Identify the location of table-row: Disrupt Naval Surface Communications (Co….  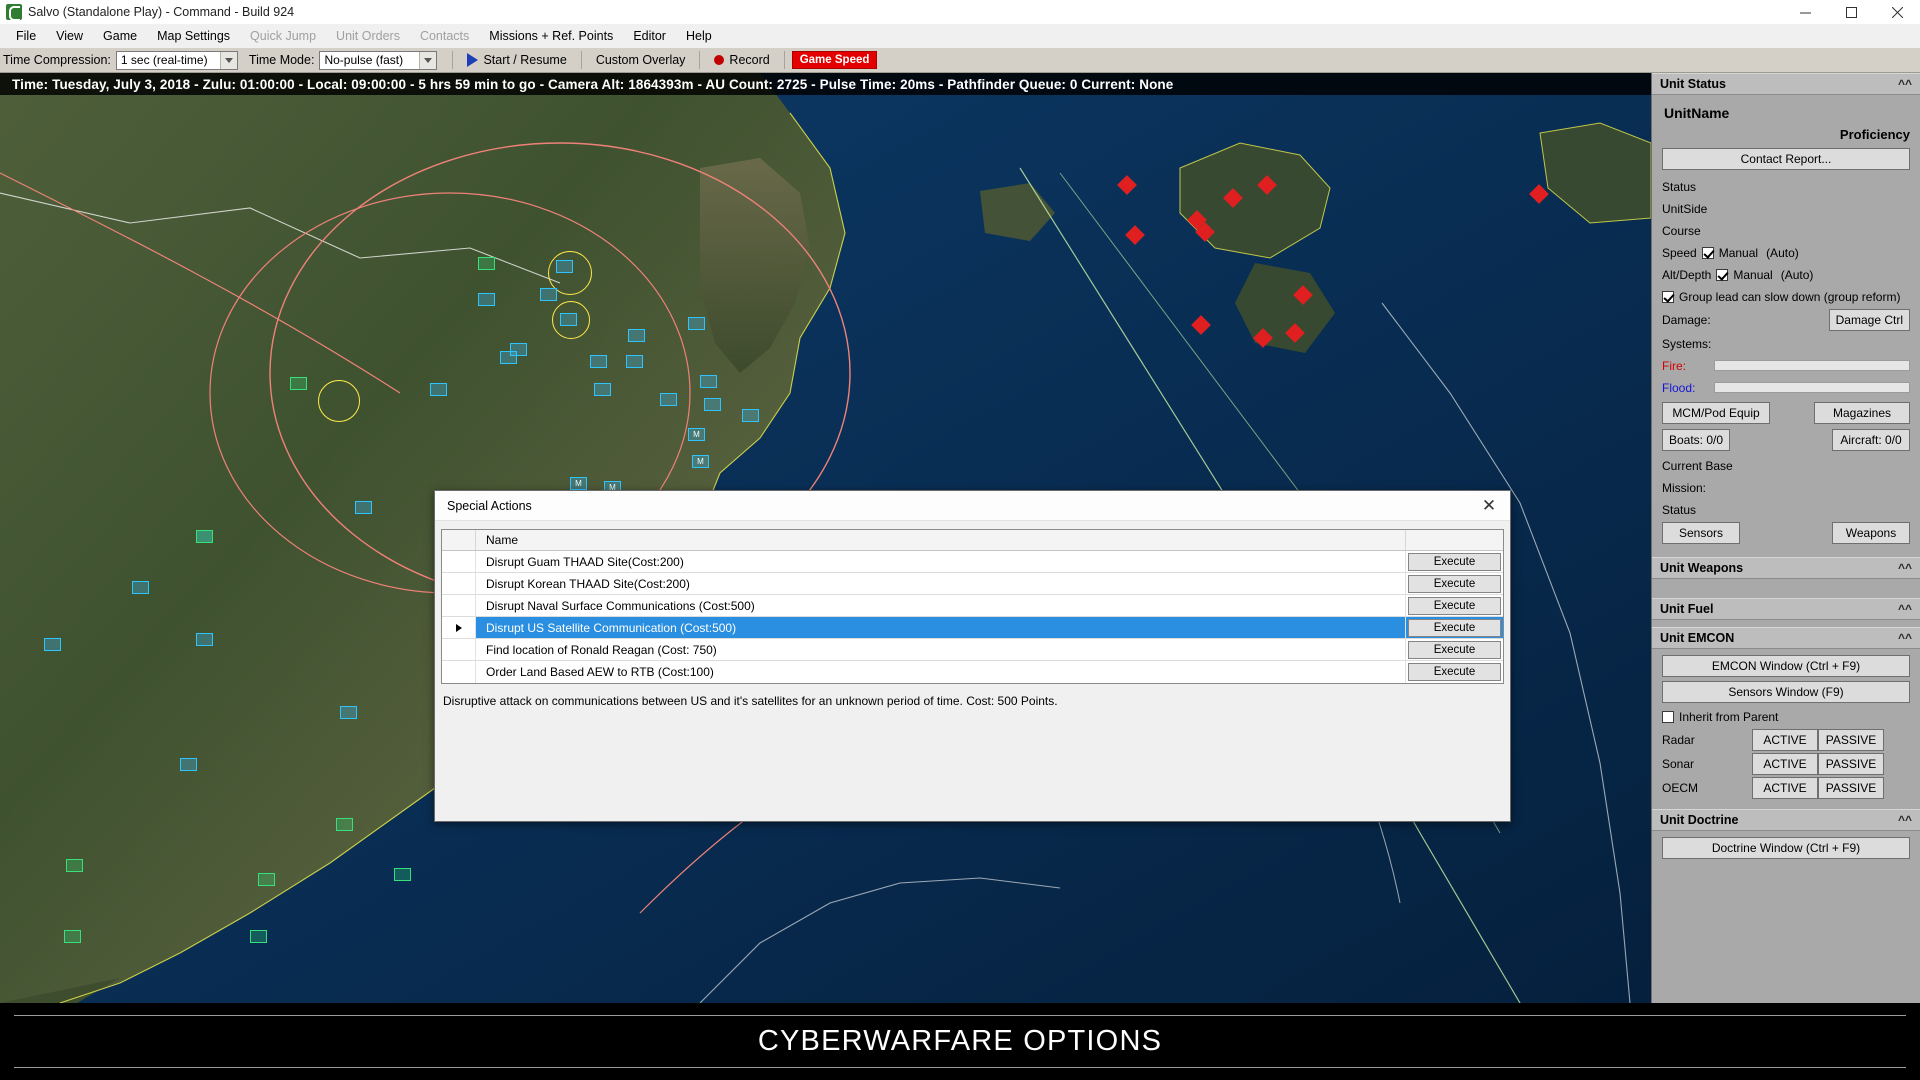
(972, 606).